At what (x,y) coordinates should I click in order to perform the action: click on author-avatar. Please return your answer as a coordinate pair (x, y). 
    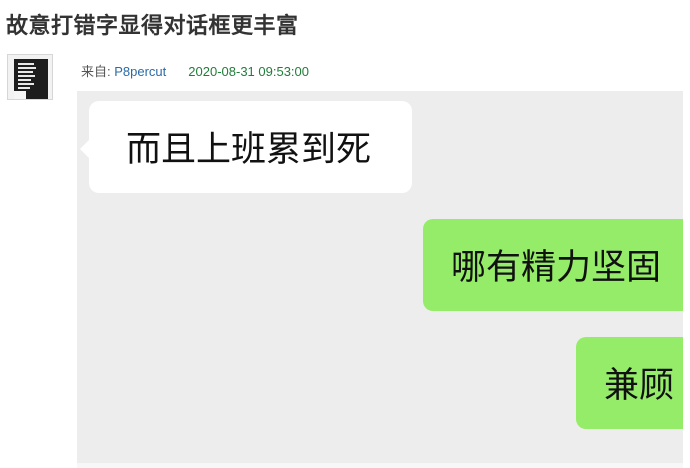
    Looking at the image, I should click on (30, 77).